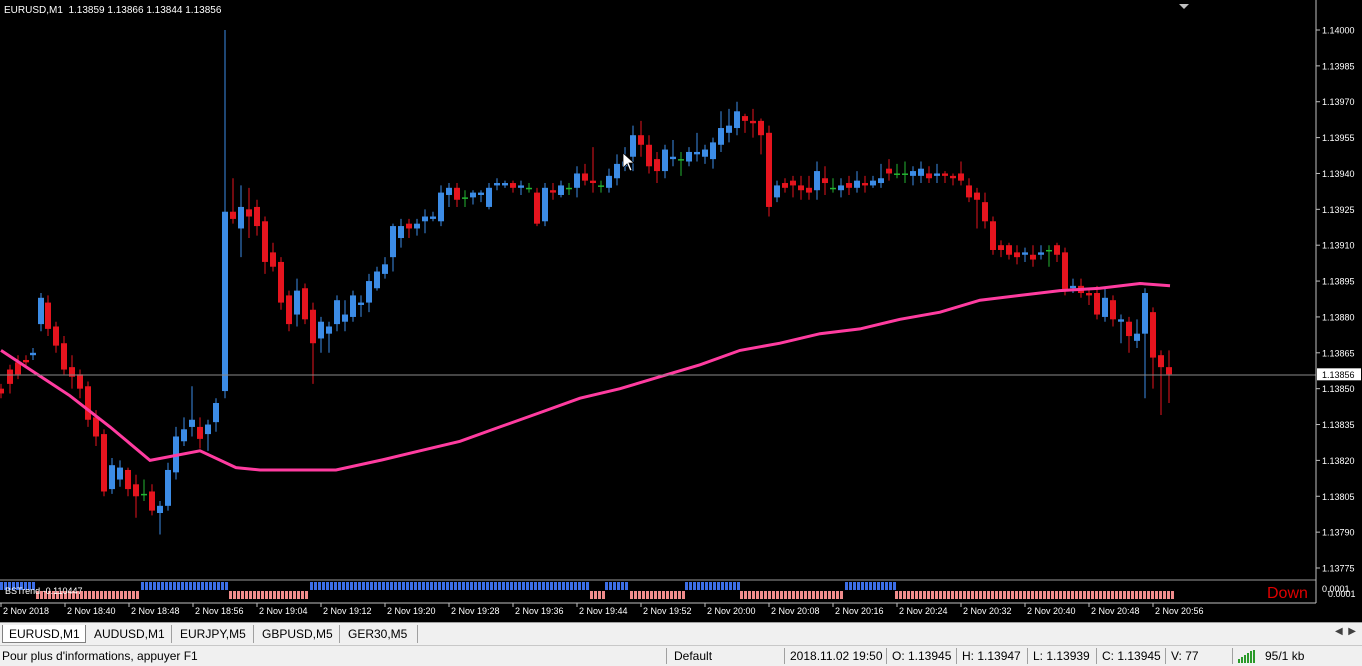 Image resolution: width=1362 pixels, height=666 pixels. I want to click on time-tick-label: 2 Nov 19:44, so click(603, 611).